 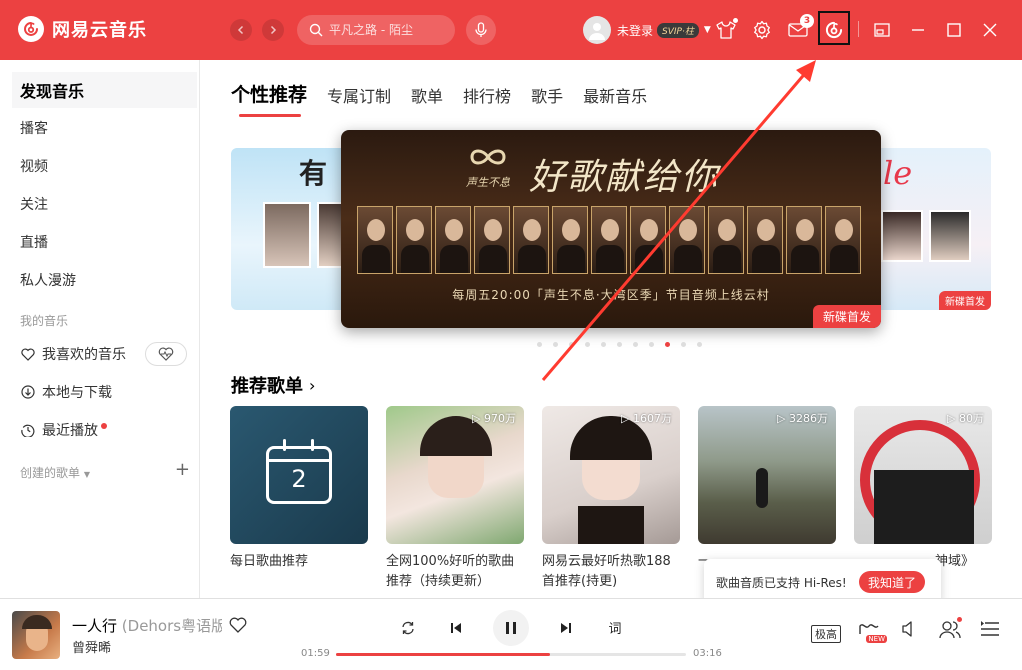 What do you see at coordinates (241, 30) in the screenshot?
I see `back-button` at bounding box center [241, 30].